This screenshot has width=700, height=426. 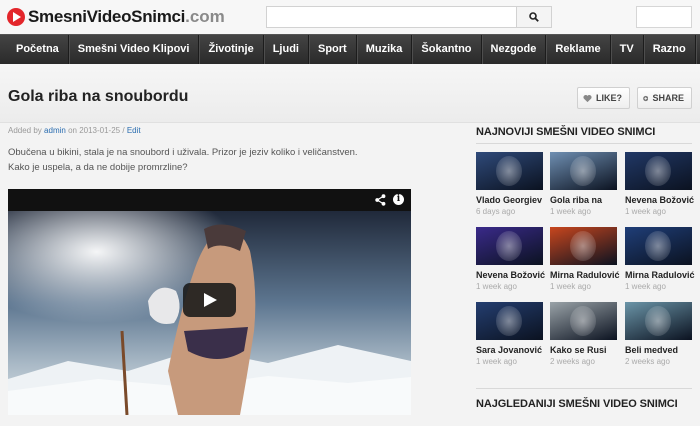 I want to click on video-thumb-title: Sara Jovanović, so click(x=509, y=350).